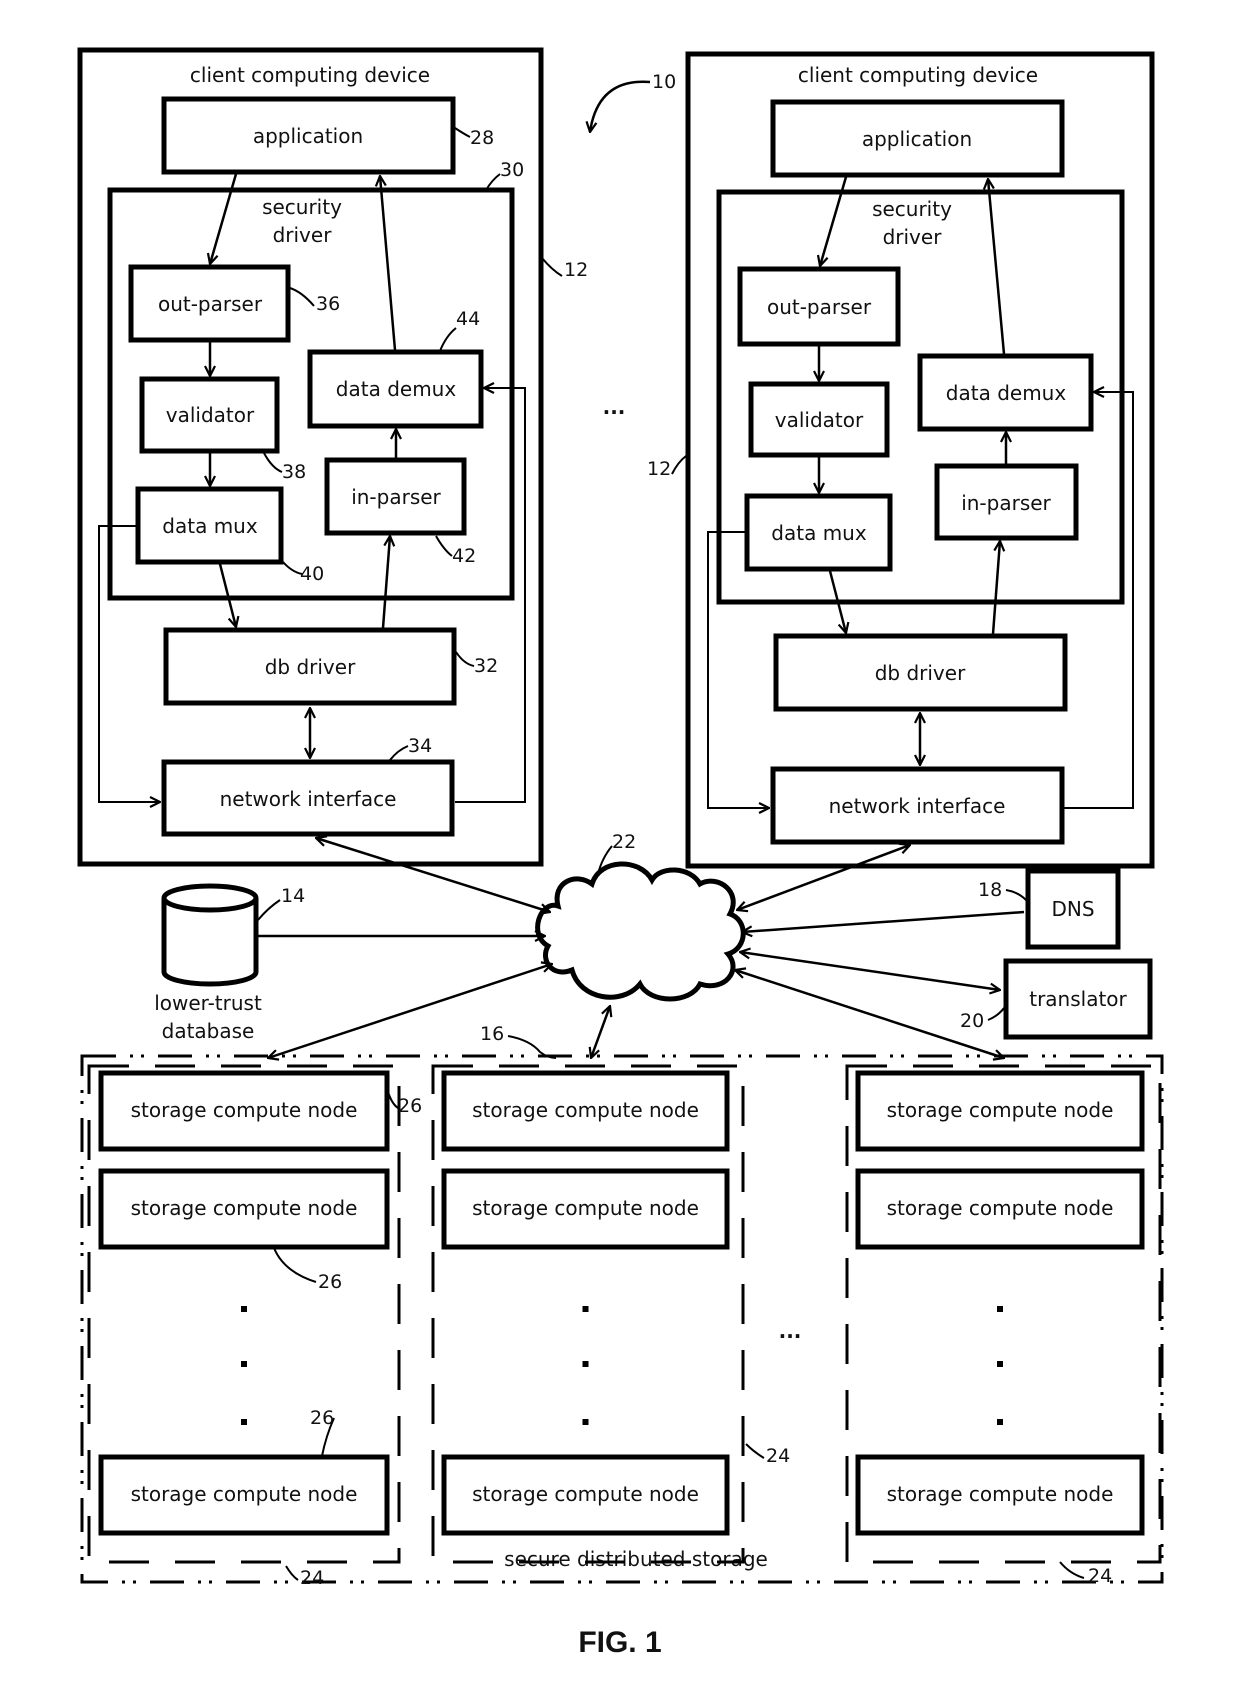 The height and width of the screenshot is (1706, 1240). What do you see at coordinates (659, 469) in the screenshot?
I see `ref-12-right: 12` at bounding box center [659, 469].